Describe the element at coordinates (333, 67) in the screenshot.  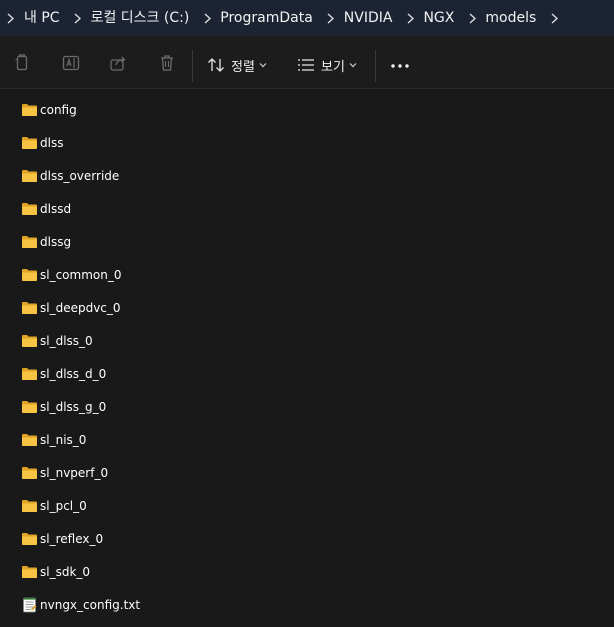
I see `view-label: 보기` at that location.